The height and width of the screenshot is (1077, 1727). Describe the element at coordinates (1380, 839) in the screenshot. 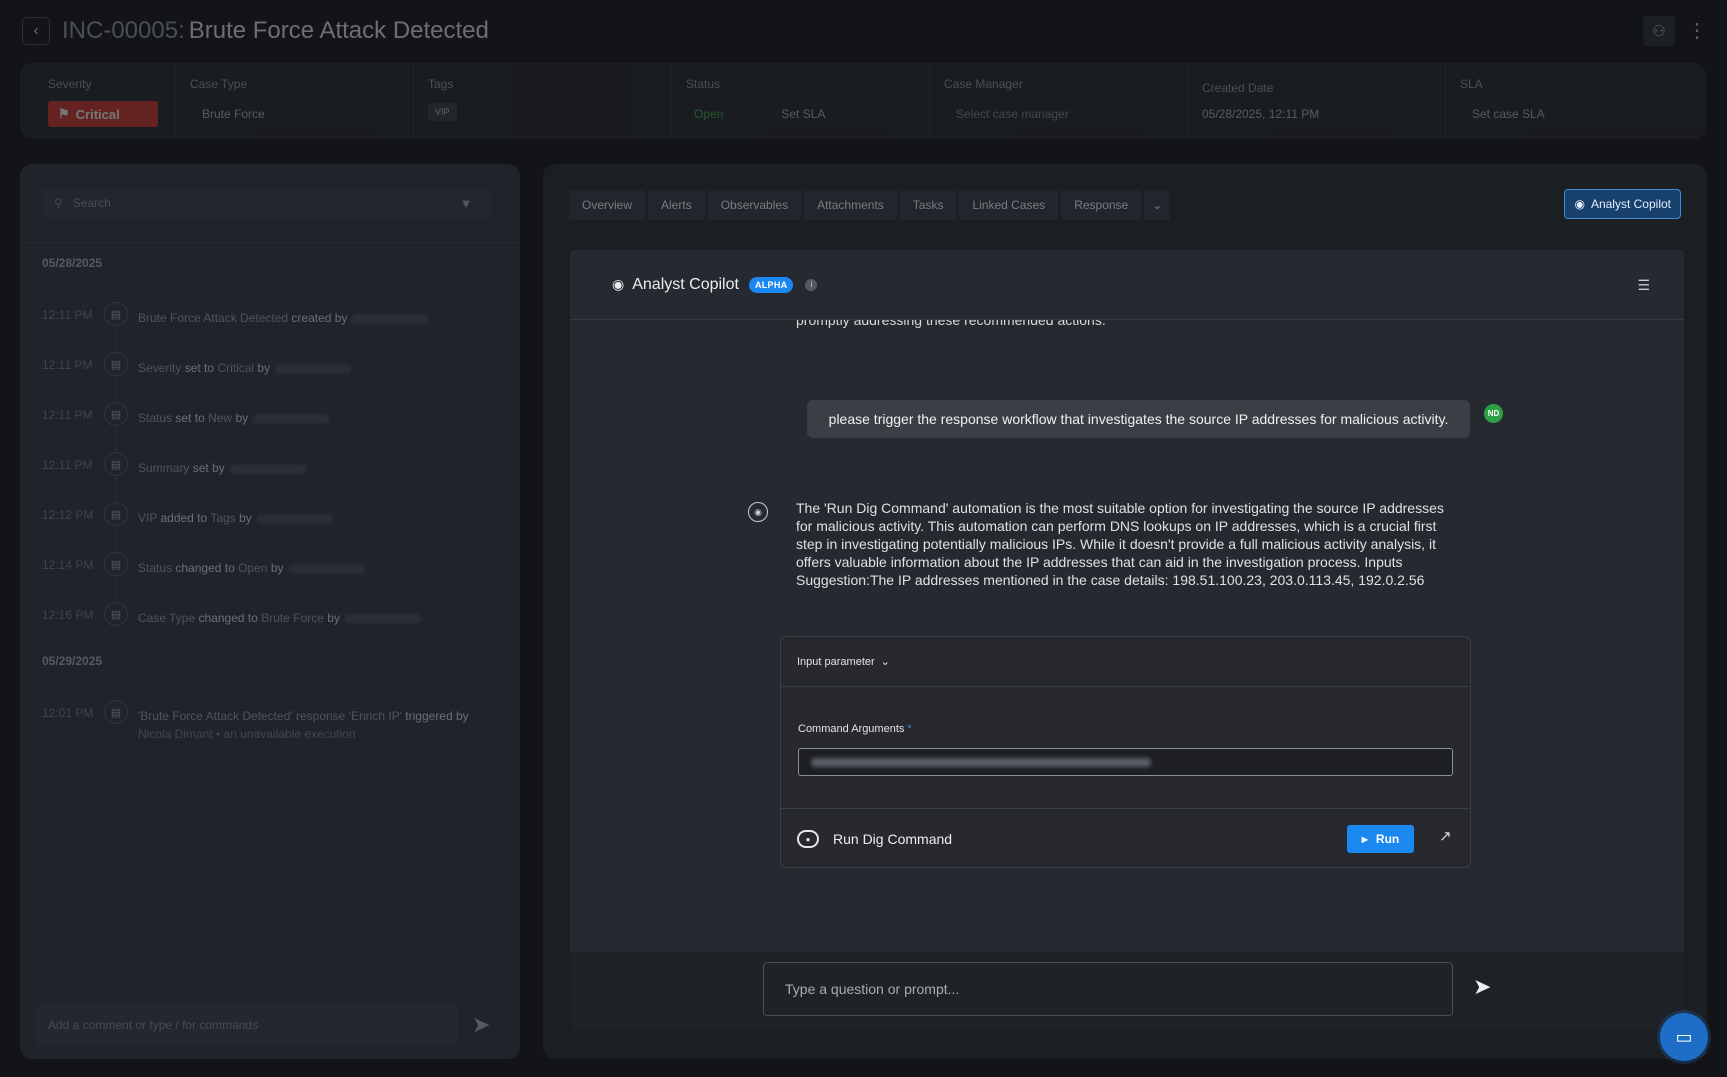

I see `run-button: ▶ Run` at that location.